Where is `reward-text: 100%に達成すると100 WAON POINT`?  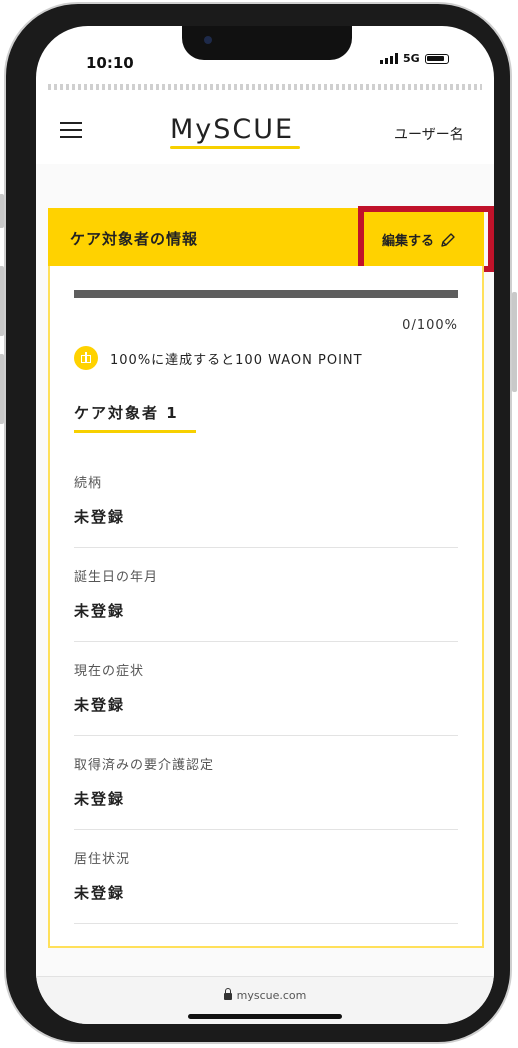 reward-text: 100%に達成すると100 WAON POINT is located at coordinates (236, 360).